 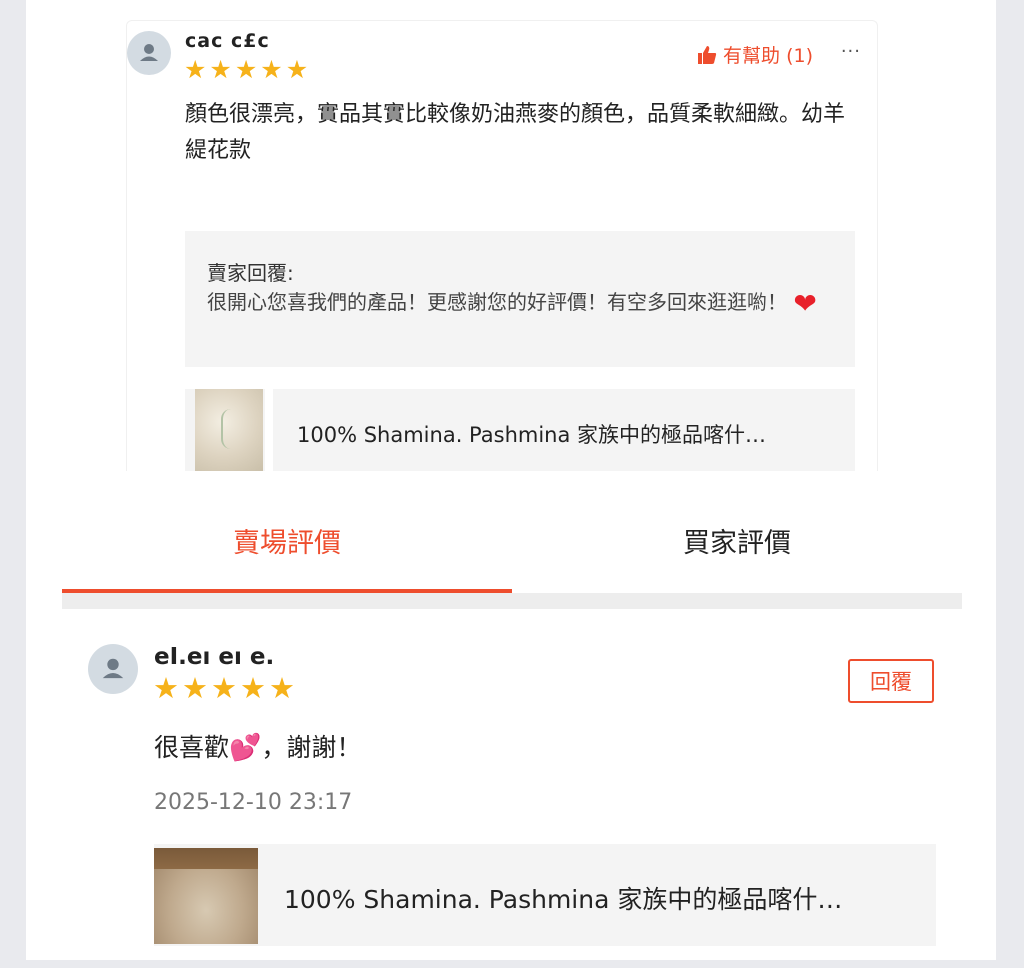 What do you see at coordinates (737, 540) in the screenshot?
I see `tab-buyer-reviews: 買家評價` at bounding box center [737, 540].